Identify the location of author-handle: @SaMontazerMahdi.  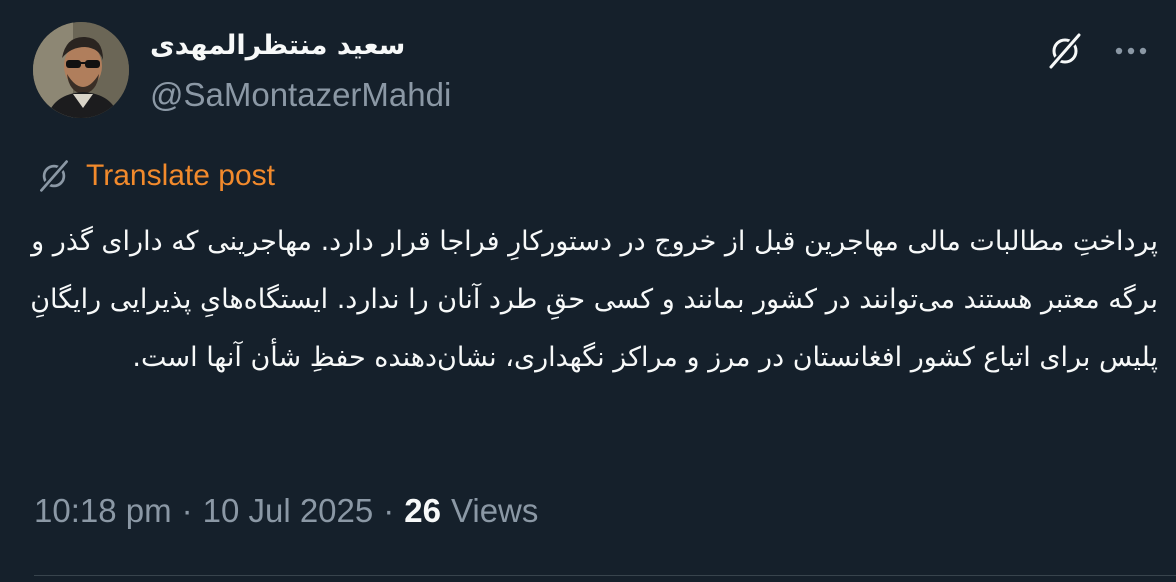
(300, 95).